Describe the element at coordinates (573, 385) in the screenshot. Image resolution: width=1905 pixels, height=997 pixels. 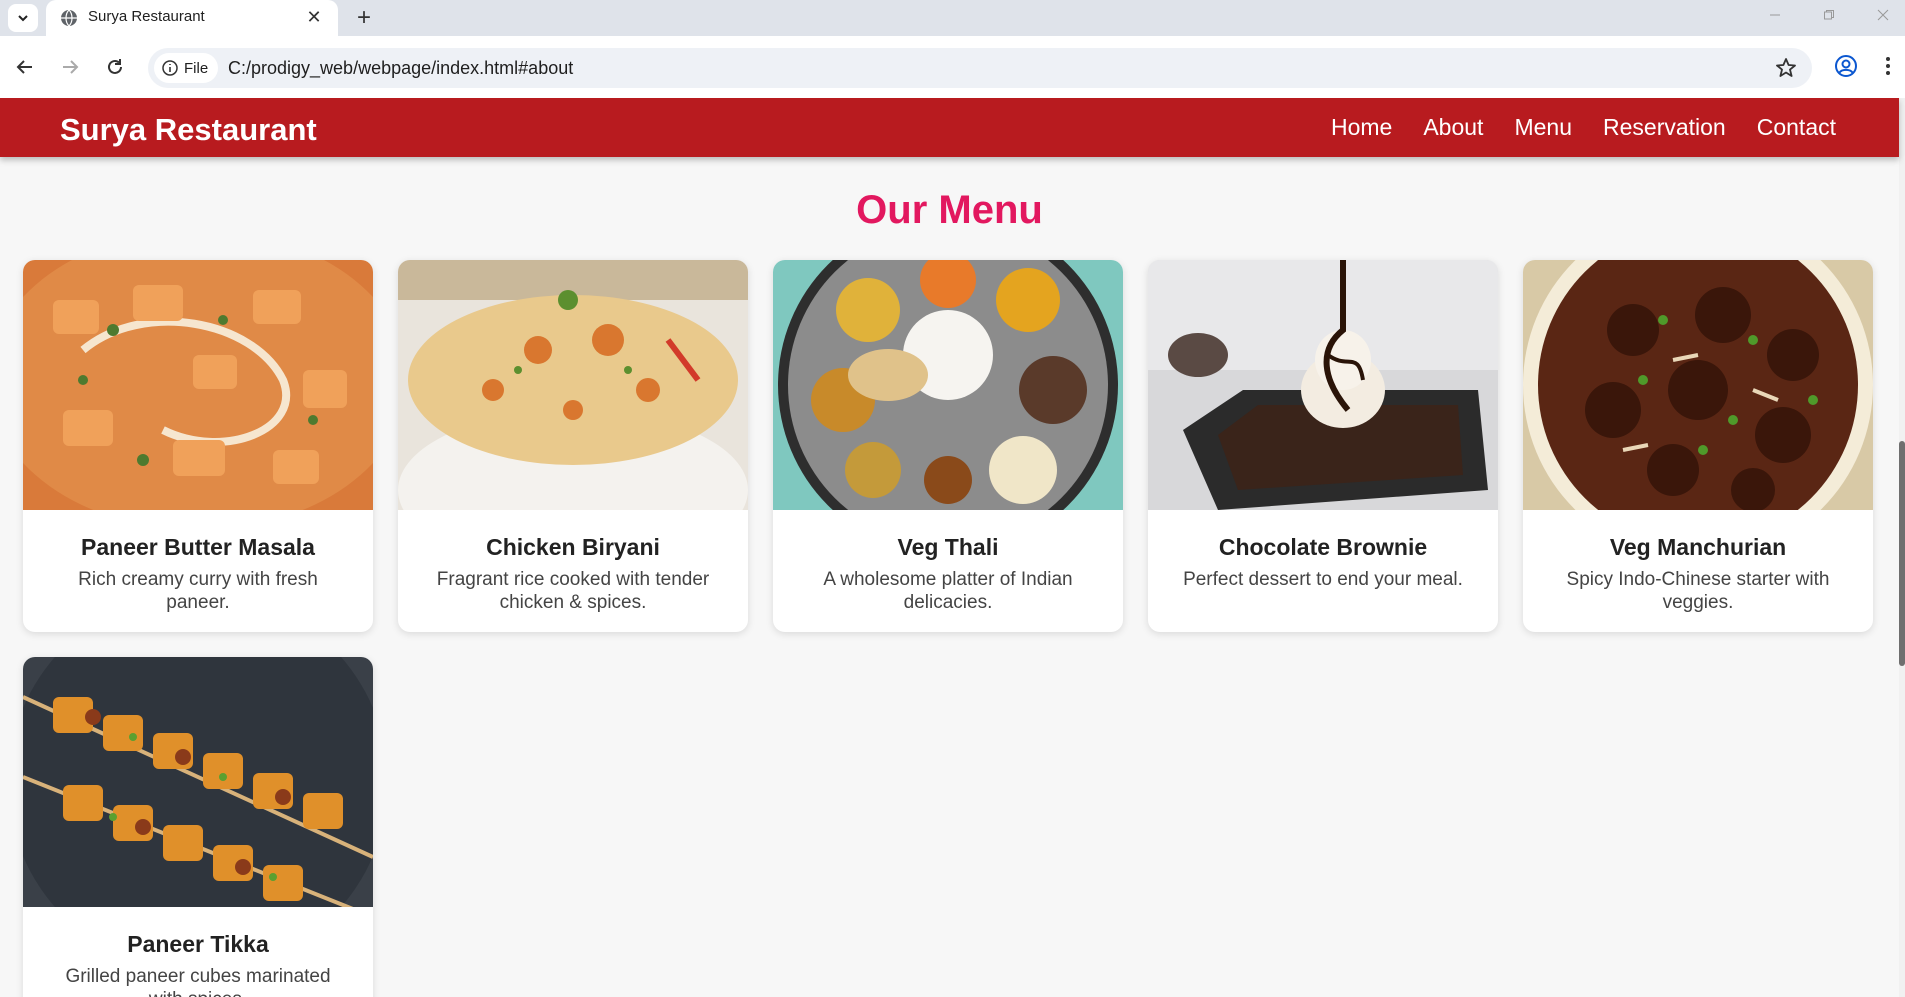
I see `chicken-biryani-photo` at that location.